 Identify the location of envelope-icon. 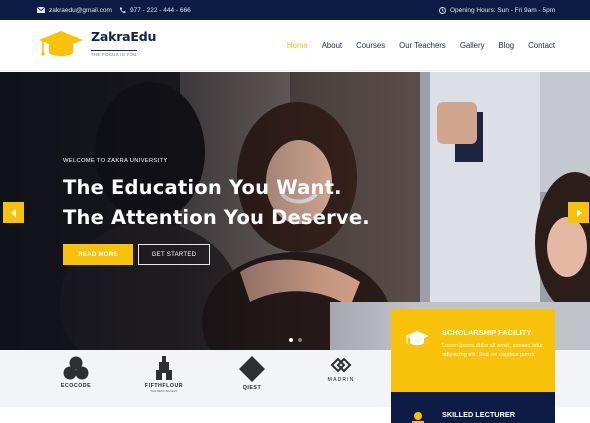
(41, 10).